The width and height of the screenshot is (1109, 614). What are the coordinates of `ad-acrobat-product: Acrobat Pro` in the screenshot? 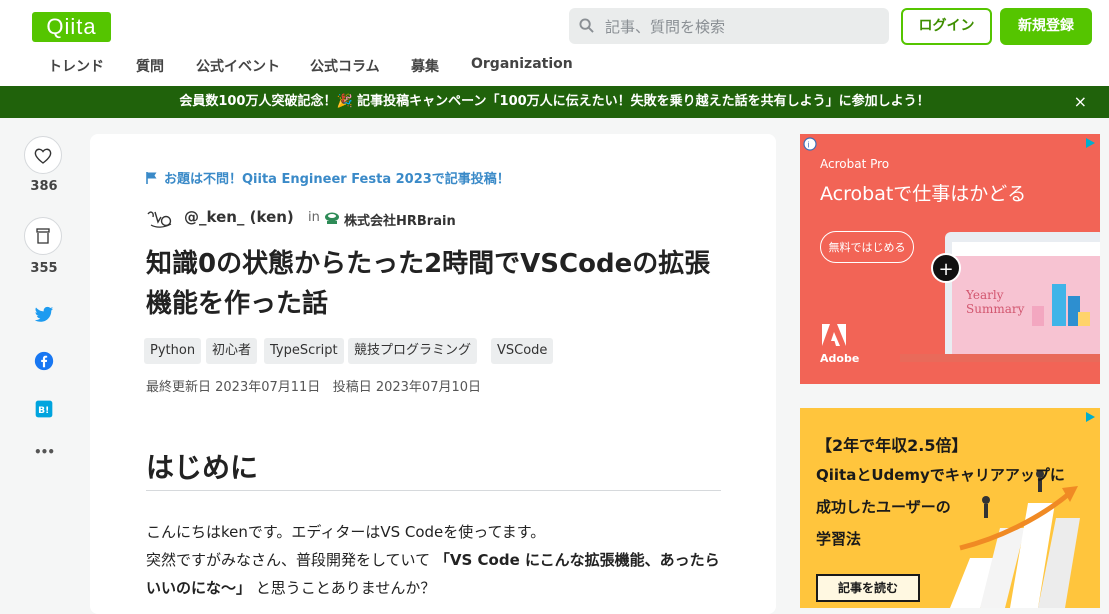 It's located at (855, 164).